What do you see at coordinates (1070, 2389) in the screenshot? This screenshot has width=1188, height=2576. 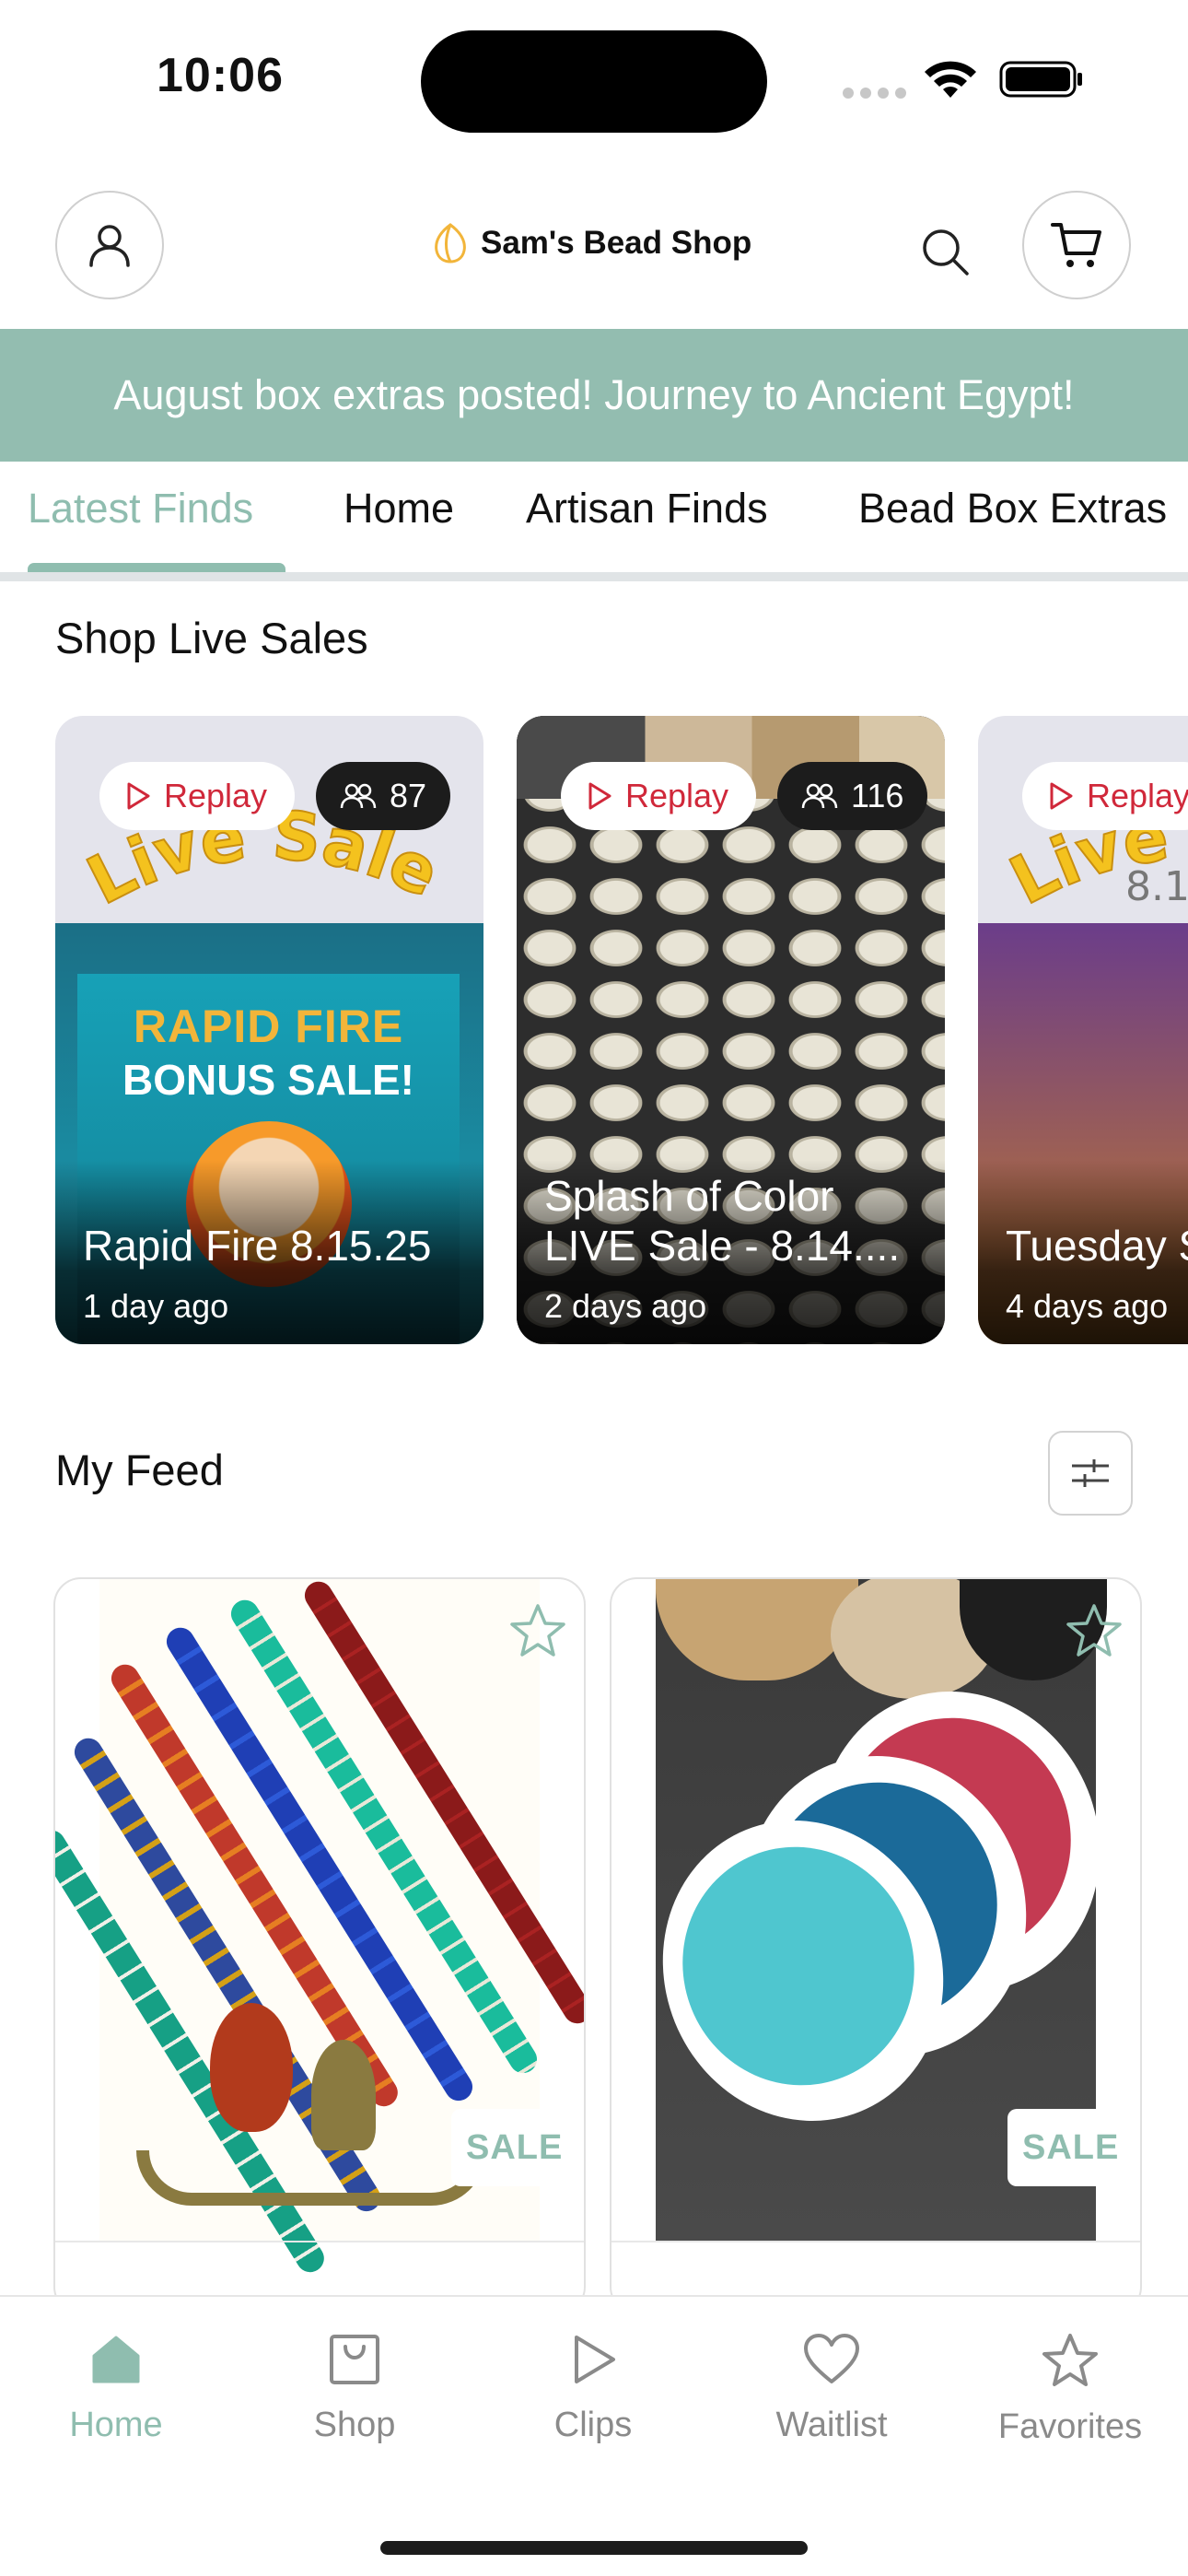 I see `nav-favorites: Favorites` at bounding box center [1070, 2389].